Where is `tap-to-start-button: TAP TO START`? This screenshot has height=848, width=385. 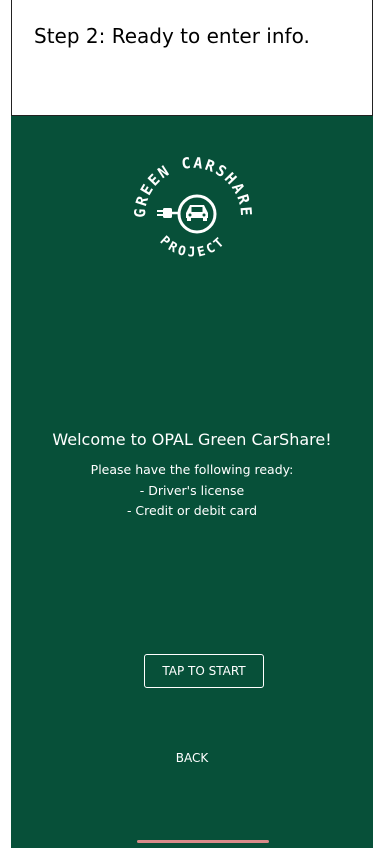
tap-to-start-button: TAP TO START is located at coordinates (204, 671).